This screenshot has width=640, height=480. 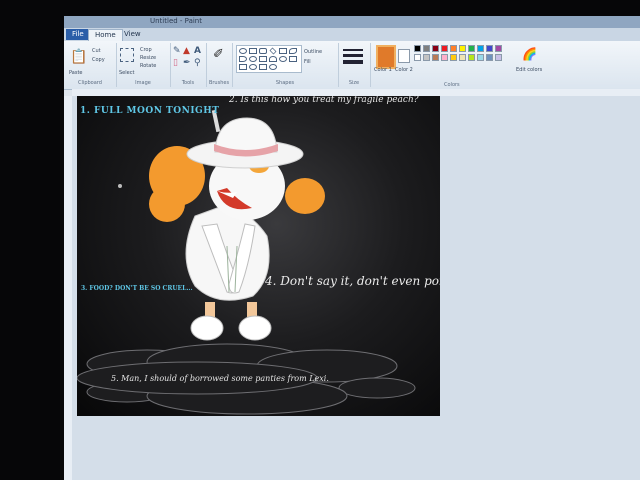 What do you see at coordinates (352, 35) in the screenshot?
I see `ribbon-tabs: File Home View` at bounding box center [352, 35].